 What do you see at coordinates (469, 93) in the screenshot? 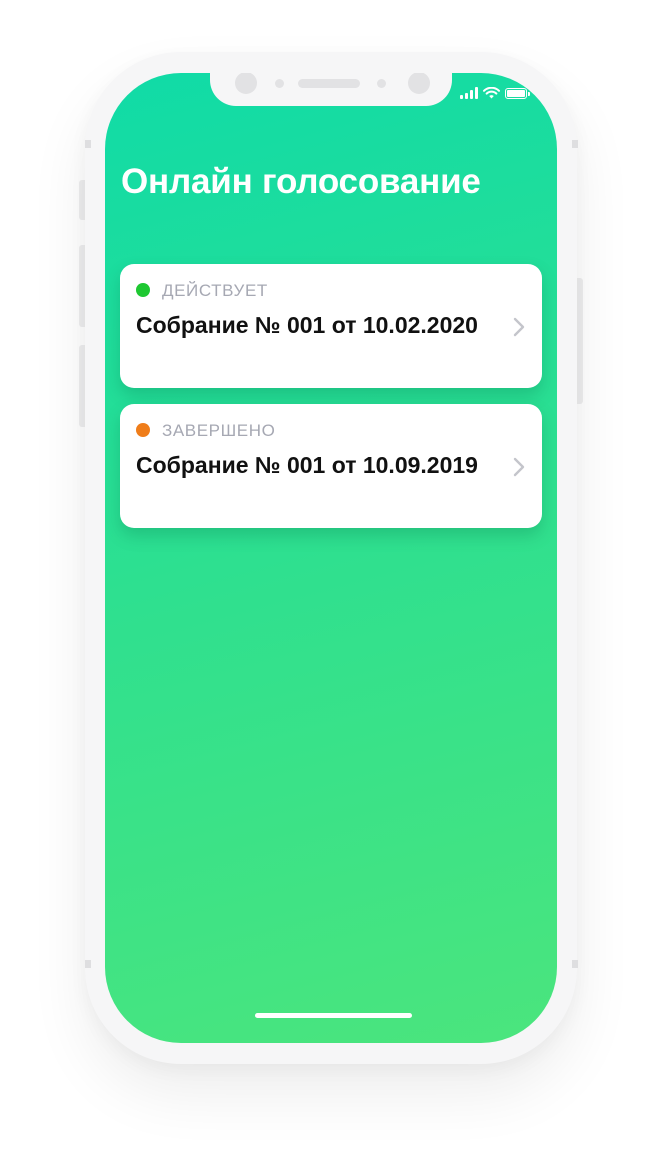
I see `cellular-signal-icon` at bounding box center [469, 93].